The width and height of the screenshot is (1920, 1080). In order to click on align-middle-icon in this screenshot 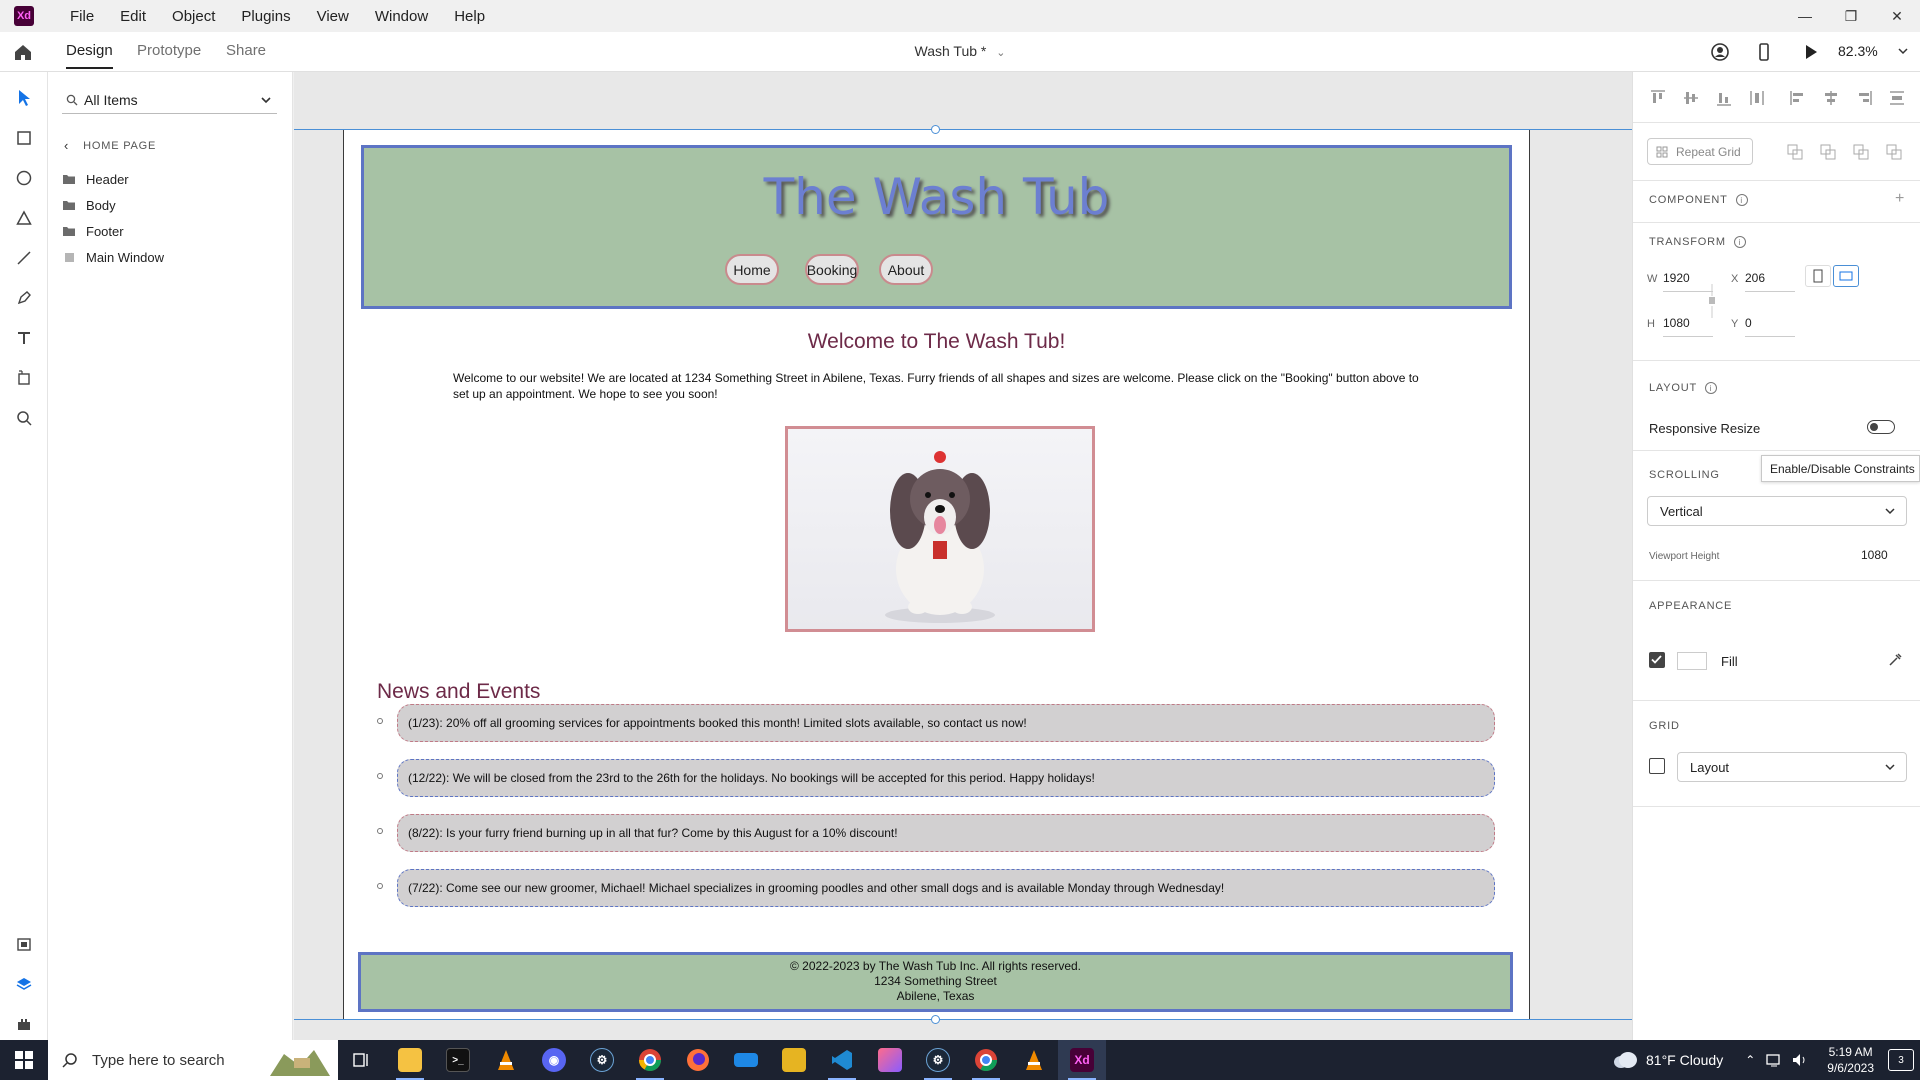, I will do `click(1691, 98)`.